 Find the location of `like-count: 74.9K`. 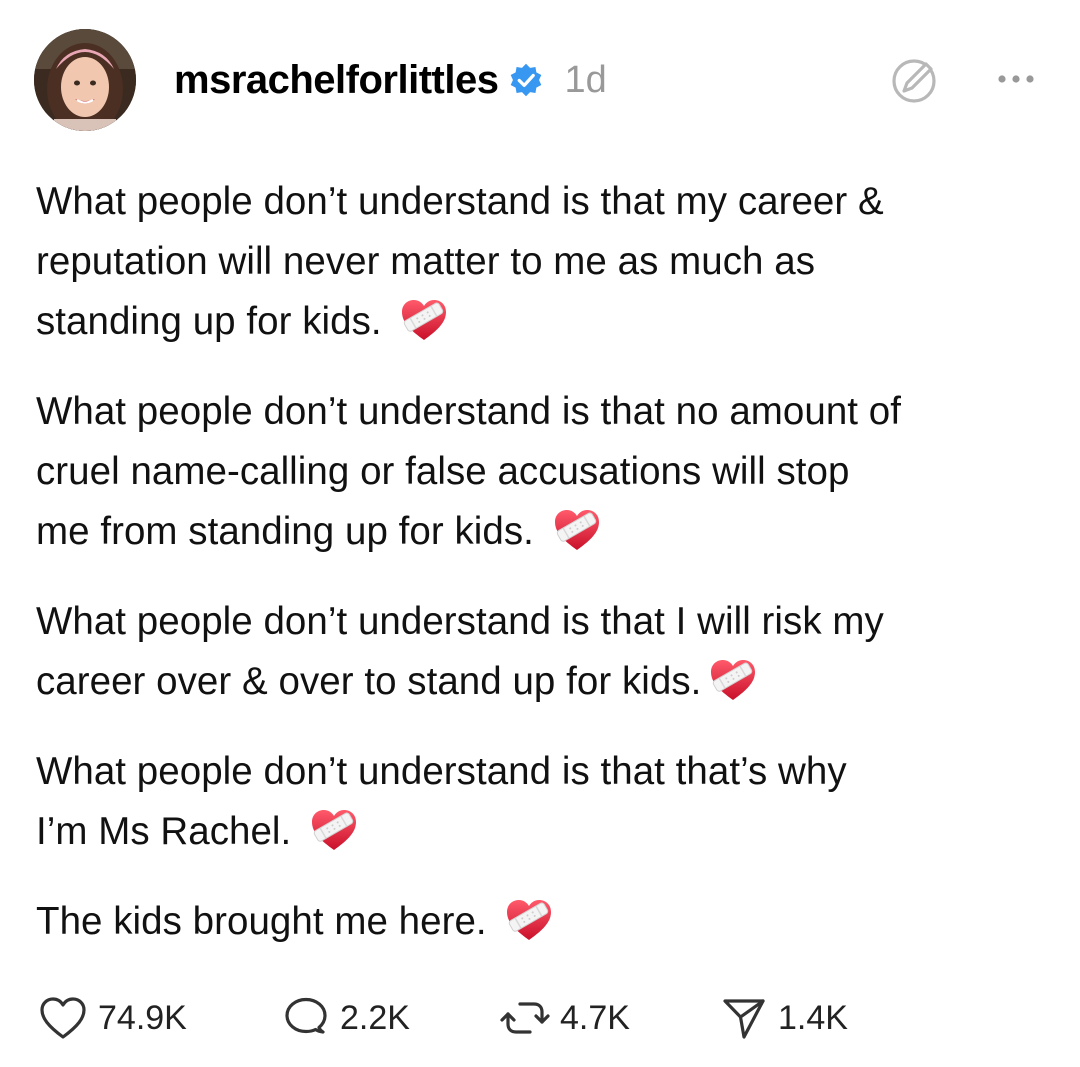

like-count: 74.9K is located at coordinates (142, 1017).